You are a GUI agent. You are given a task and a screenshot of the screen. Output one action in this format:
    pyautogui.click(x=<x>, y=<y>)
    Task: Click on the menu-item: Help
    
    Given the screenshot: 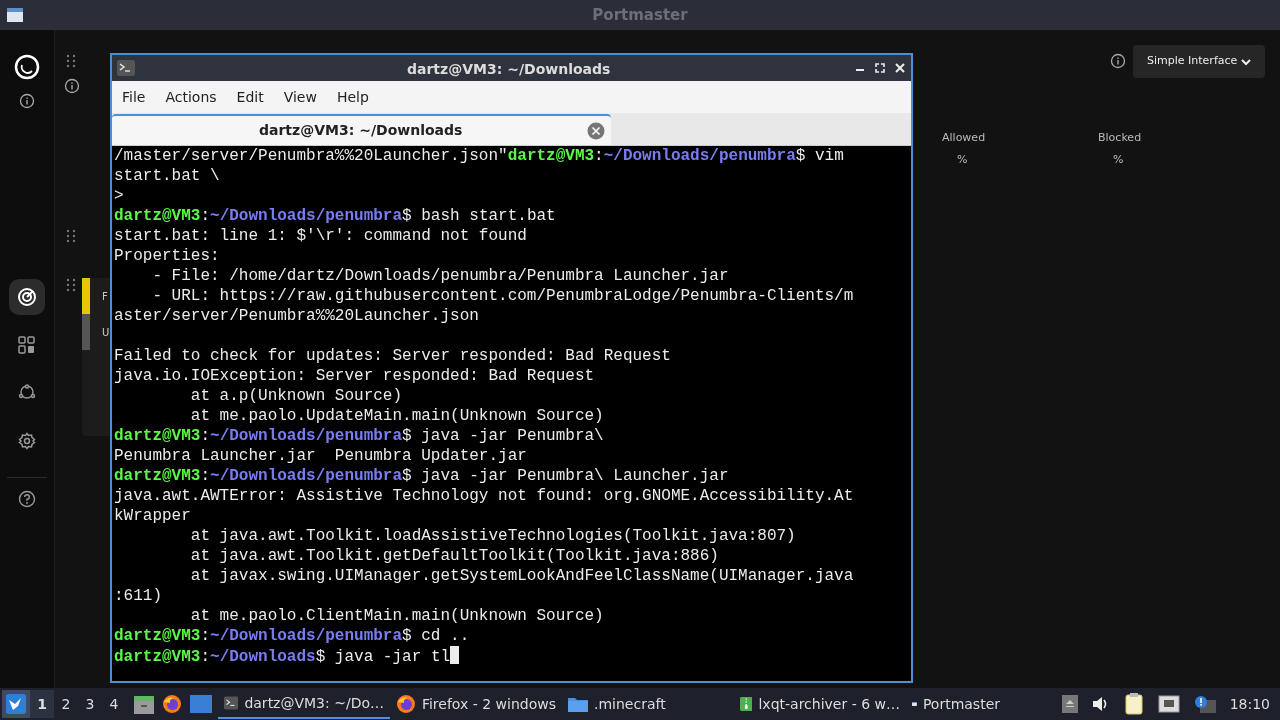 What is the action you would take?
    pyautogui.click(x=352, y=97)
    